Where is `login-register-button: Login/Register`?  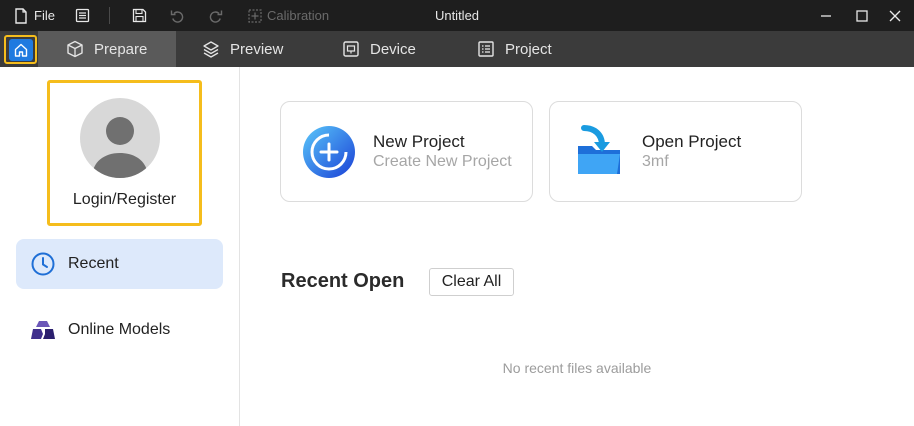
login-register-button: Login/Register is located at coordinates (124, 153).